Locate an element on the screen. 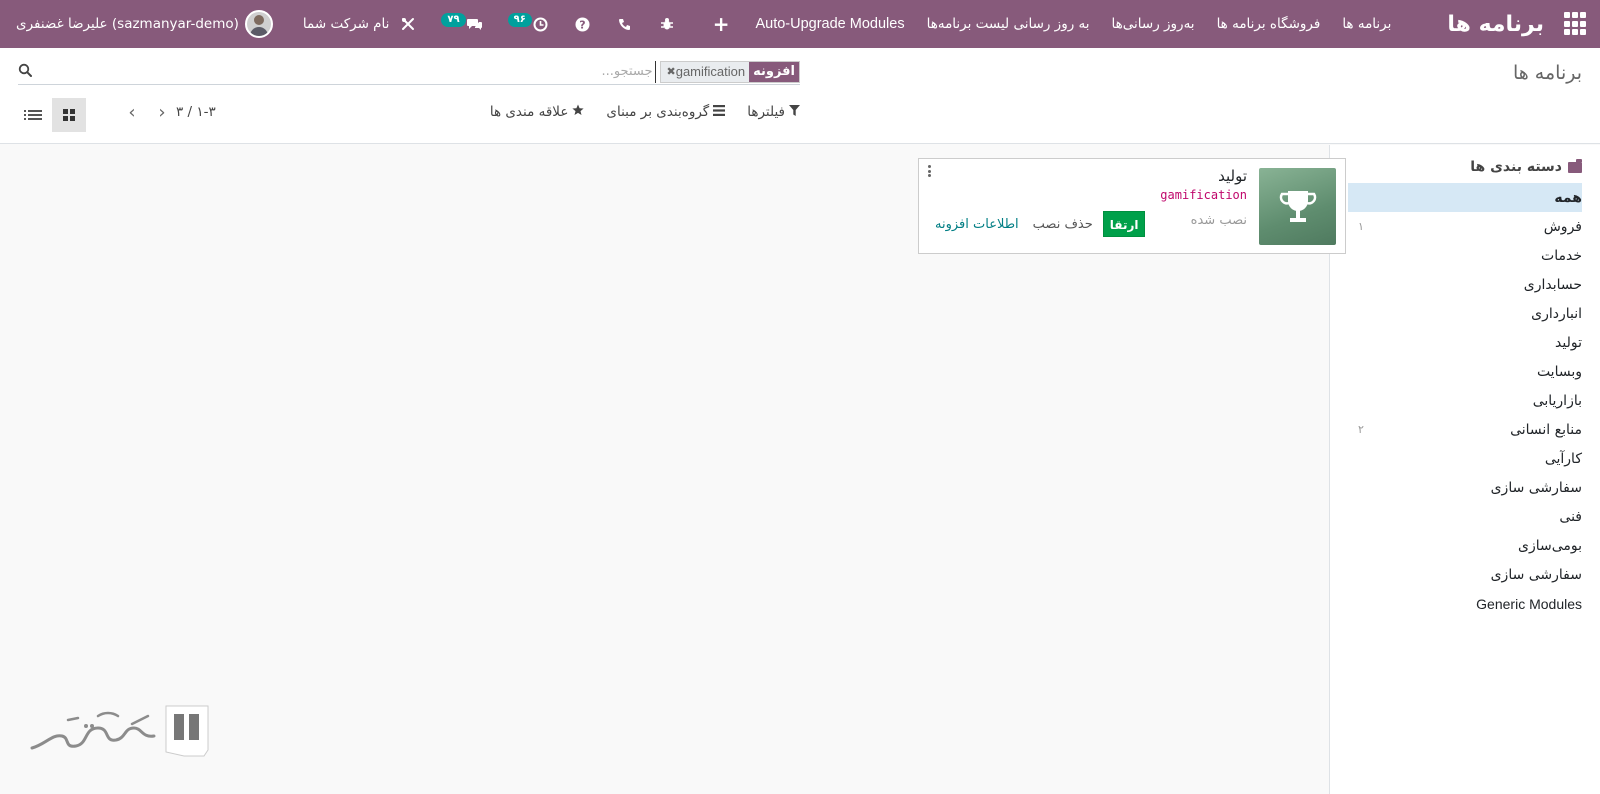 Image resolution: width=1600 pixels, height=794 pixels. pager-previous-icon: ‹ is located at coordinates (132, 112).